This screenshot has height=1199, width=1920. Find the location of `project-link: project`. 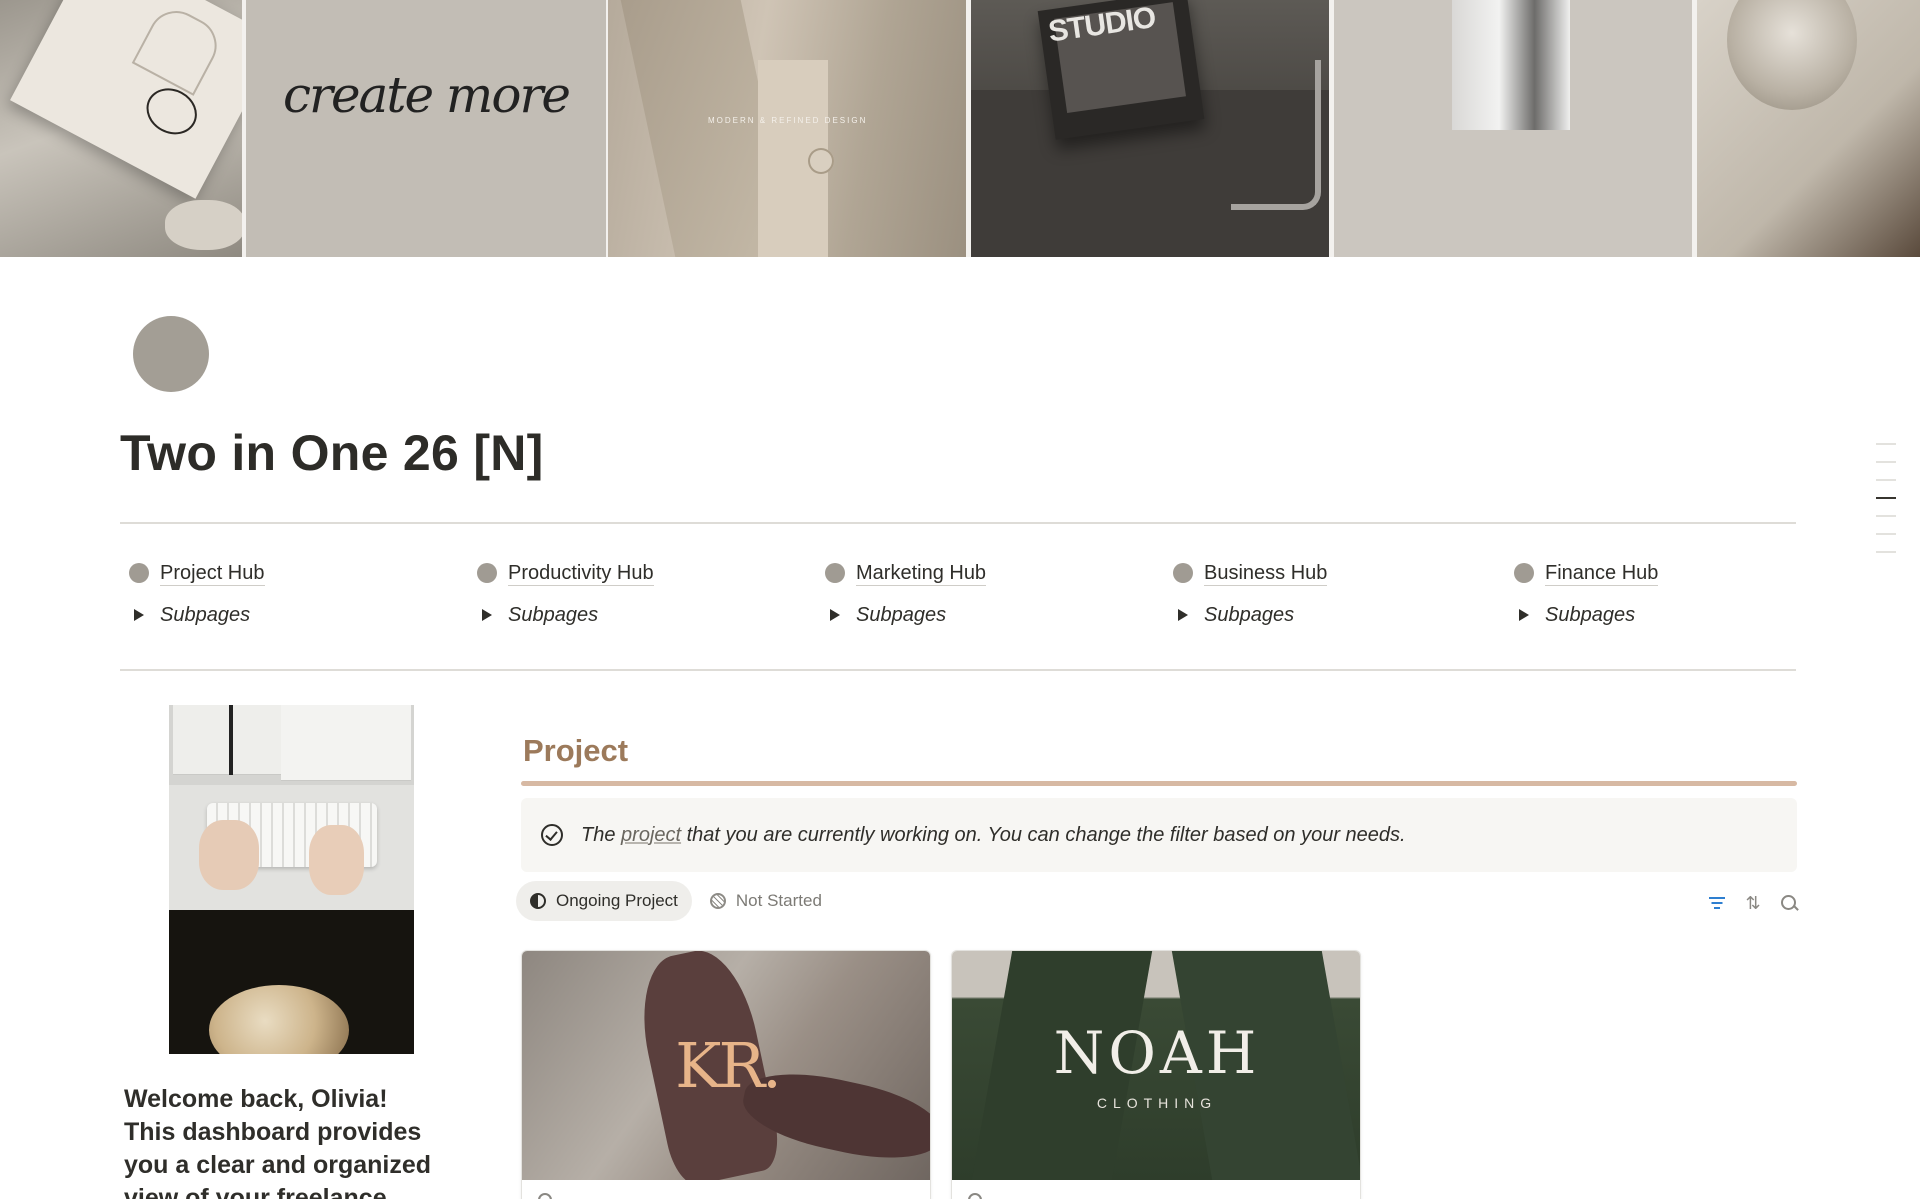

project-link: project is located at coordinates (651, 835).